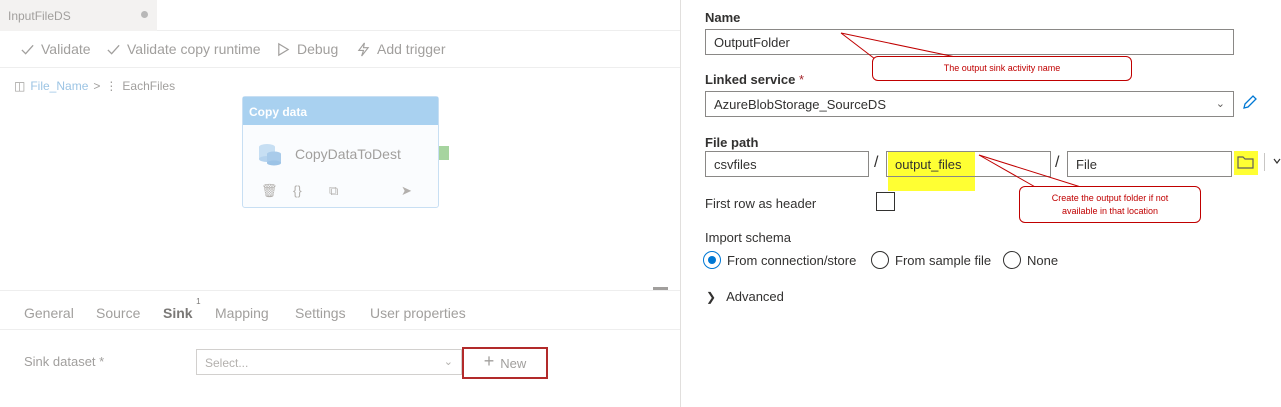 This screenshot has height=407, width=1281. What do you see at coordinates (363, 49) in the screenshot?
I see `lightning-icon` at bounding box center [363, 49].